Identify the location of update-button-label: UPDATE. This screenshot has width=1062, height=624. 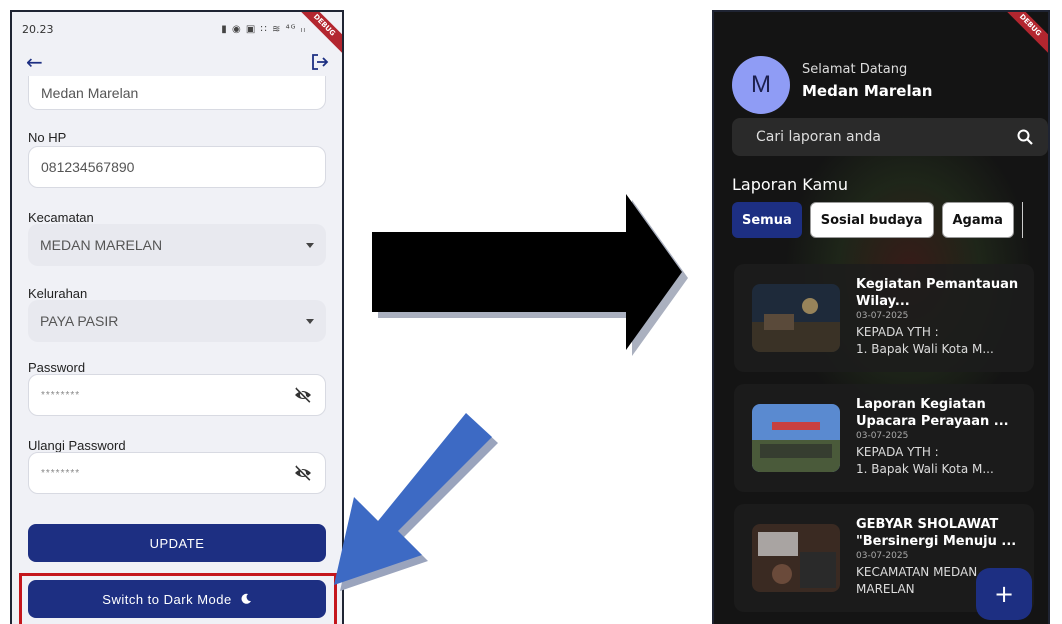
(177, 543).